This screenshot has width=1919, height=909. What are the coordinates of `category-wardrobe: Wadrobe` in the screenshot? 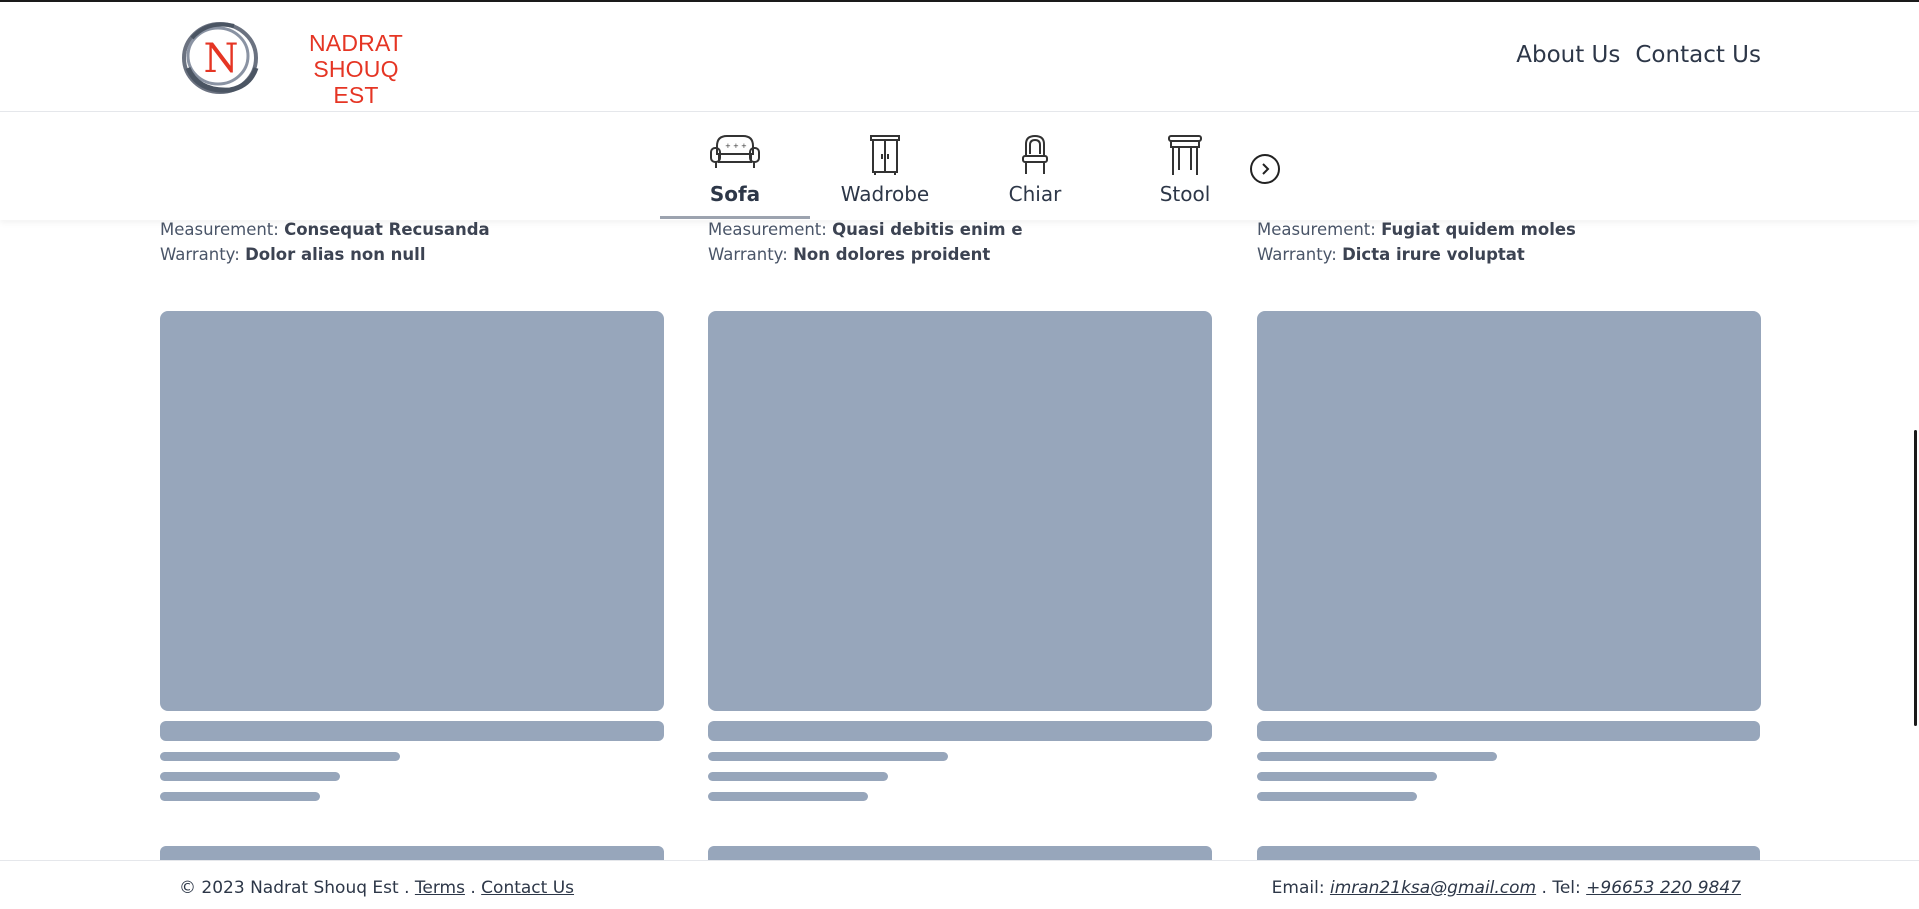 It's located at (885, 170).